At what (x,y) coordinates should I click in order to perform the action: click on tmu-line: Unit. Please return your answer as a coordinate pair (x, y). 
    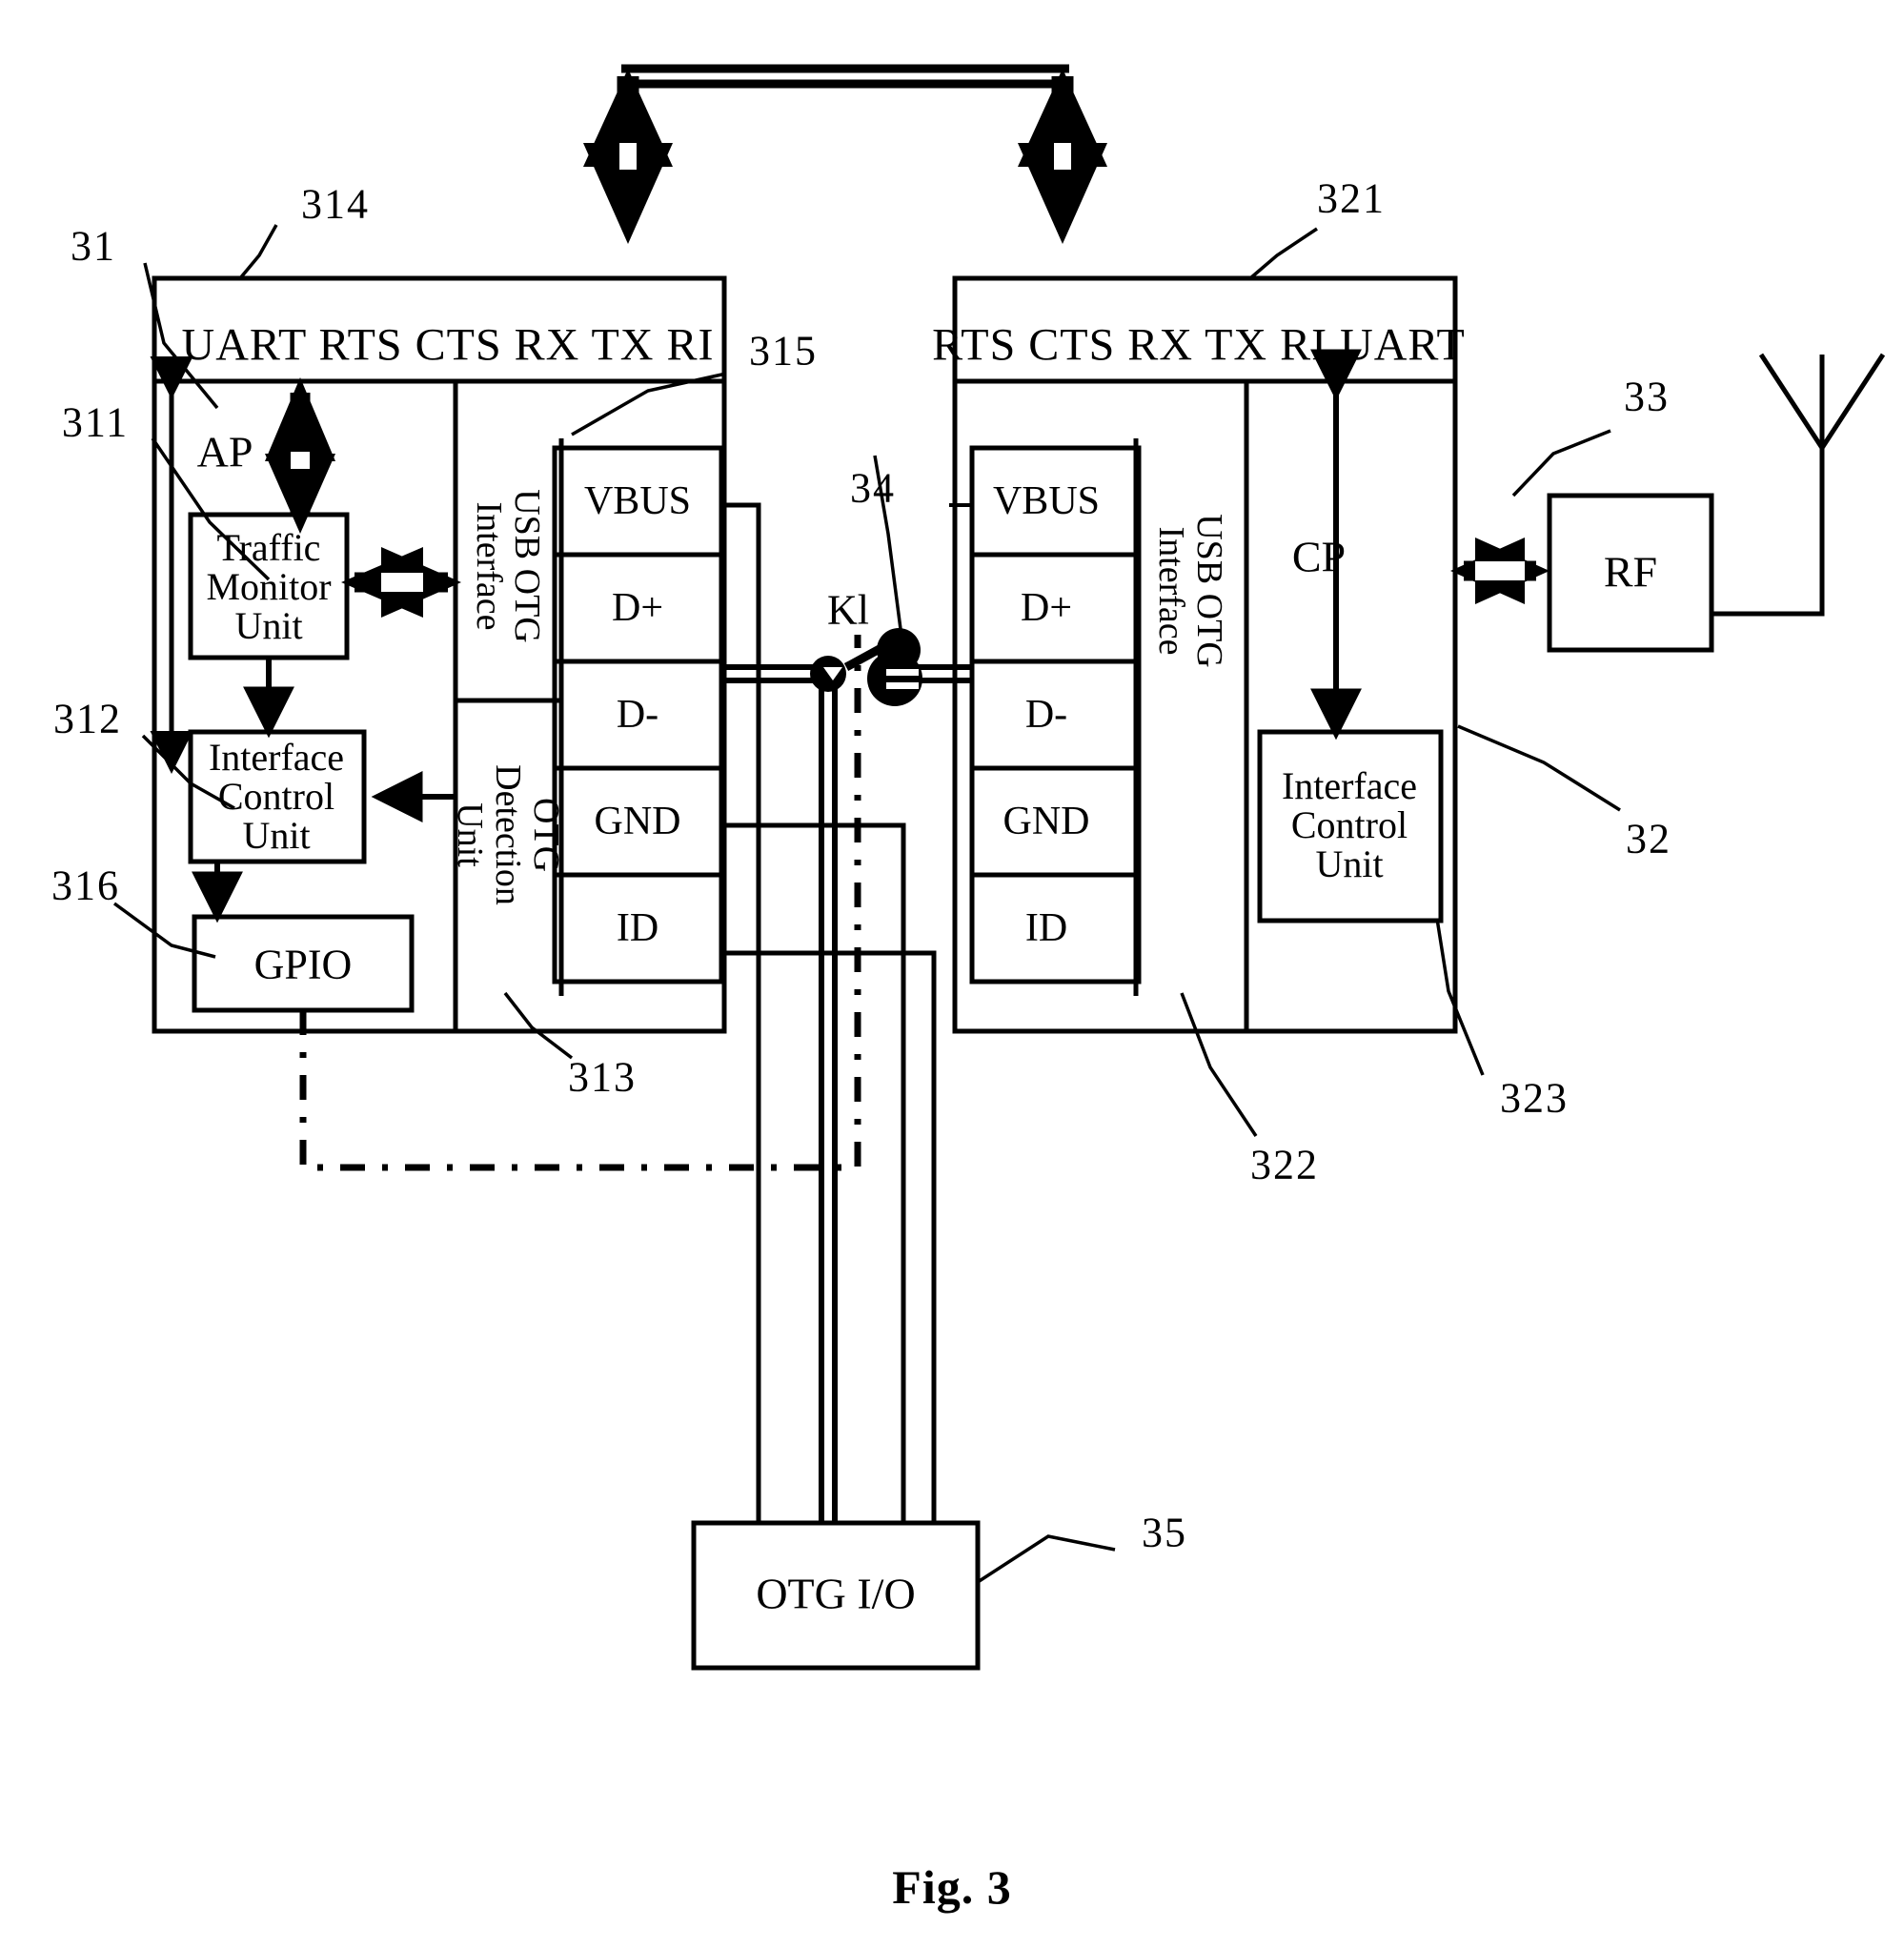
    Looking at the image, I should click on (268, 625).